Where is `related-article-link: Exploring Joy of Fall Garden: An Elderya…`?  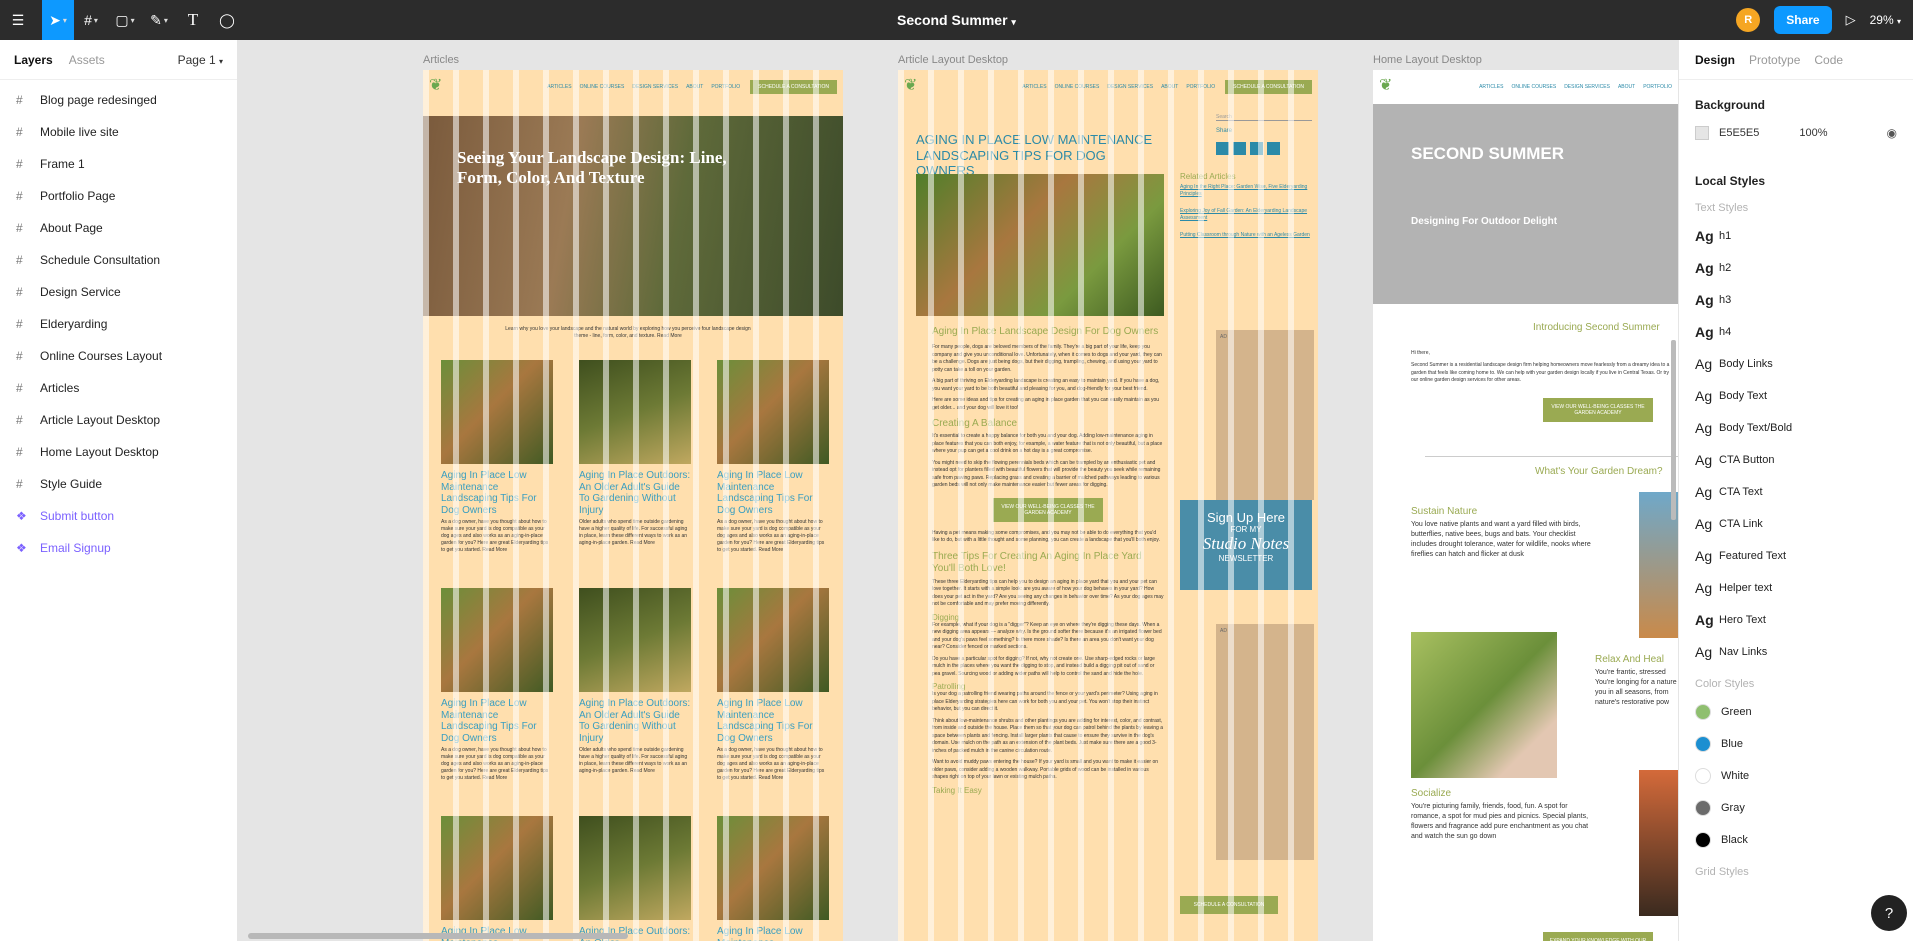 related-article-link: Exploring Joy of Fall Garden: An Elderya… is located at coordinates (1246, 215).